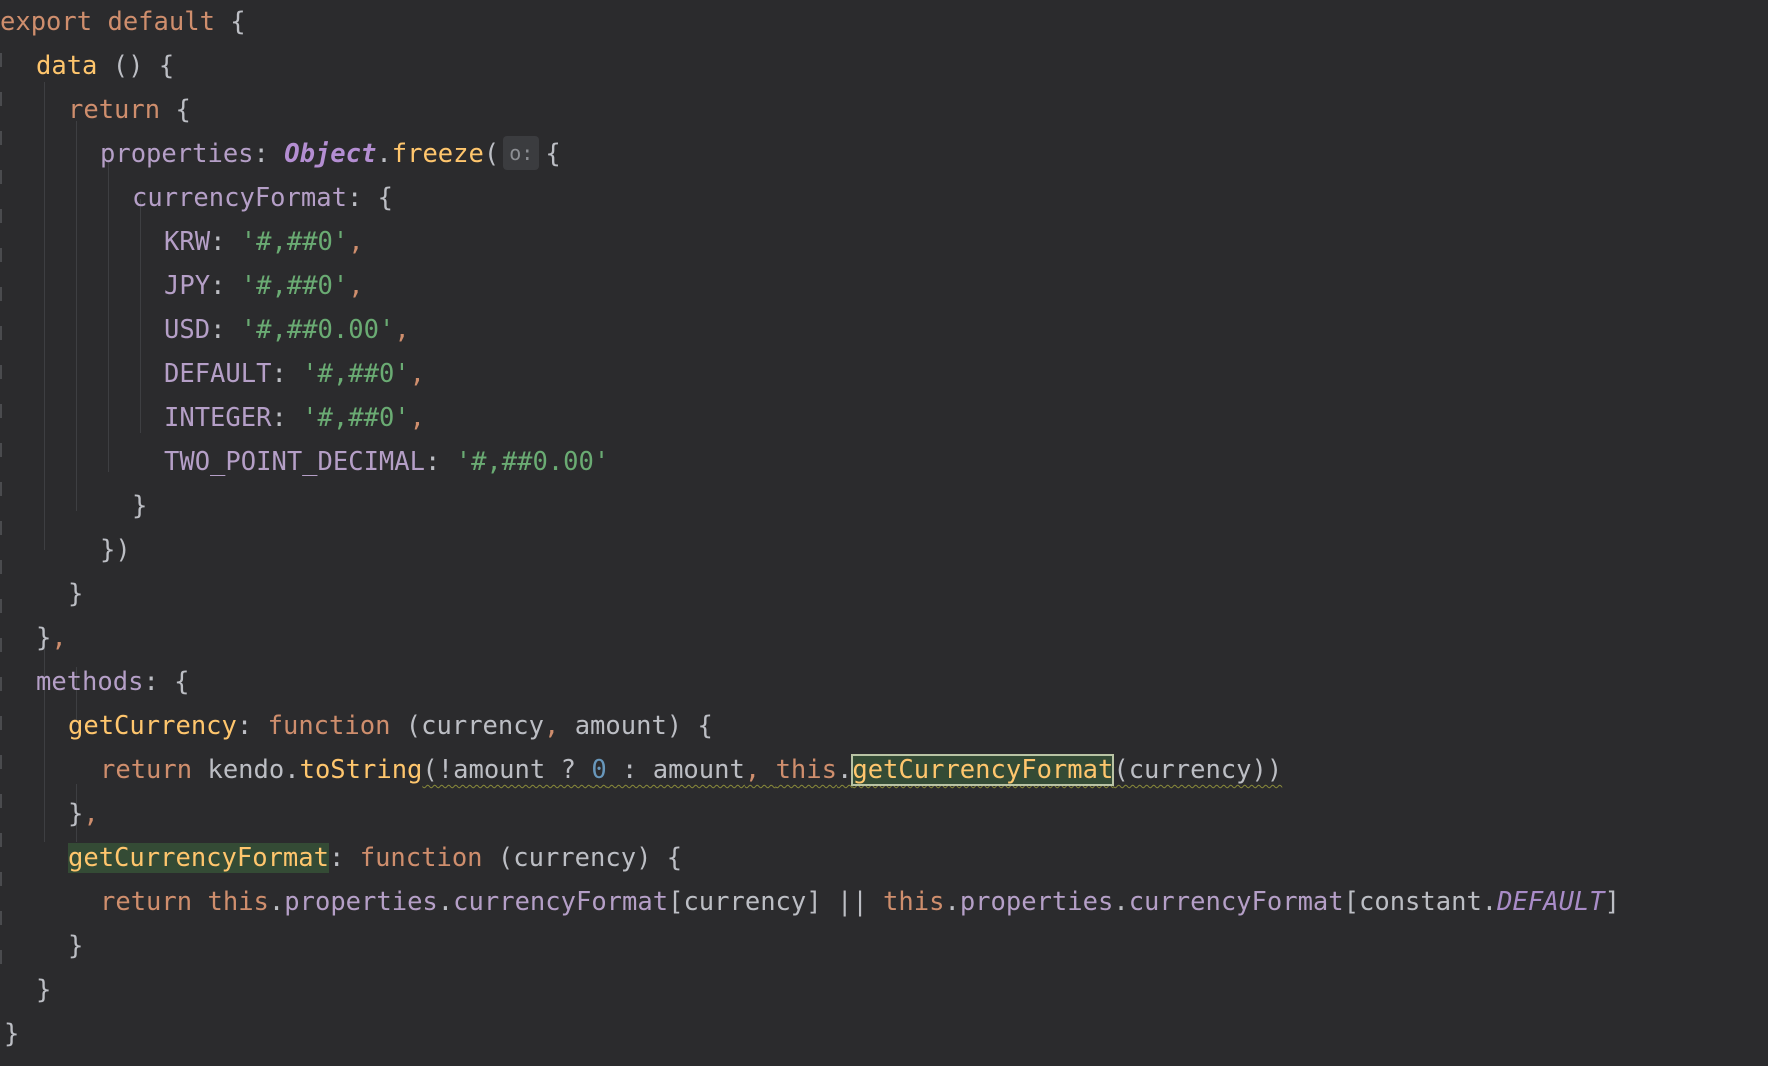 The image size is (1768, 1066). What do you see at coordinates (90, 682) in the screenshot?
I see `token-property: methods` at bounding box center [90, 682].